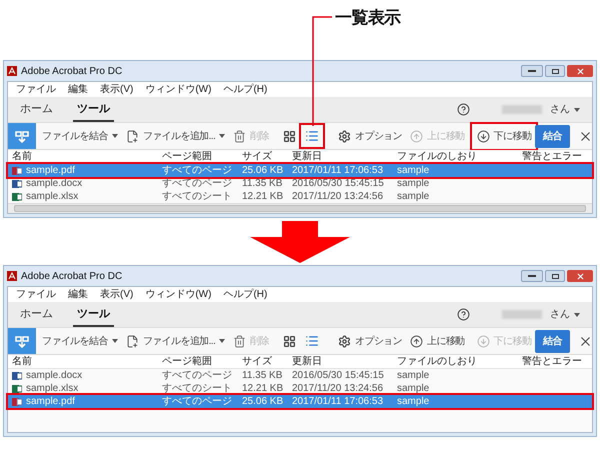 The image size is (600, 468). I want to click on horizontal-scrollbar, so click(300, 208).